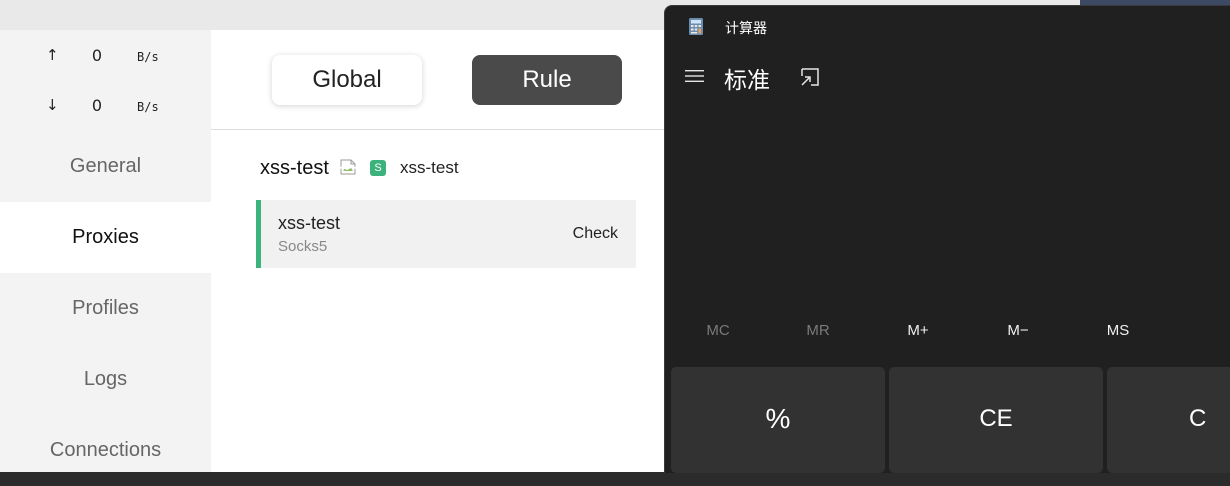 This screenshot has height=486, width=1230. Describe the element at coordinates (105, 106) in the screenshot. I see `download-traffic: ↓ 0 B/s` at that location.